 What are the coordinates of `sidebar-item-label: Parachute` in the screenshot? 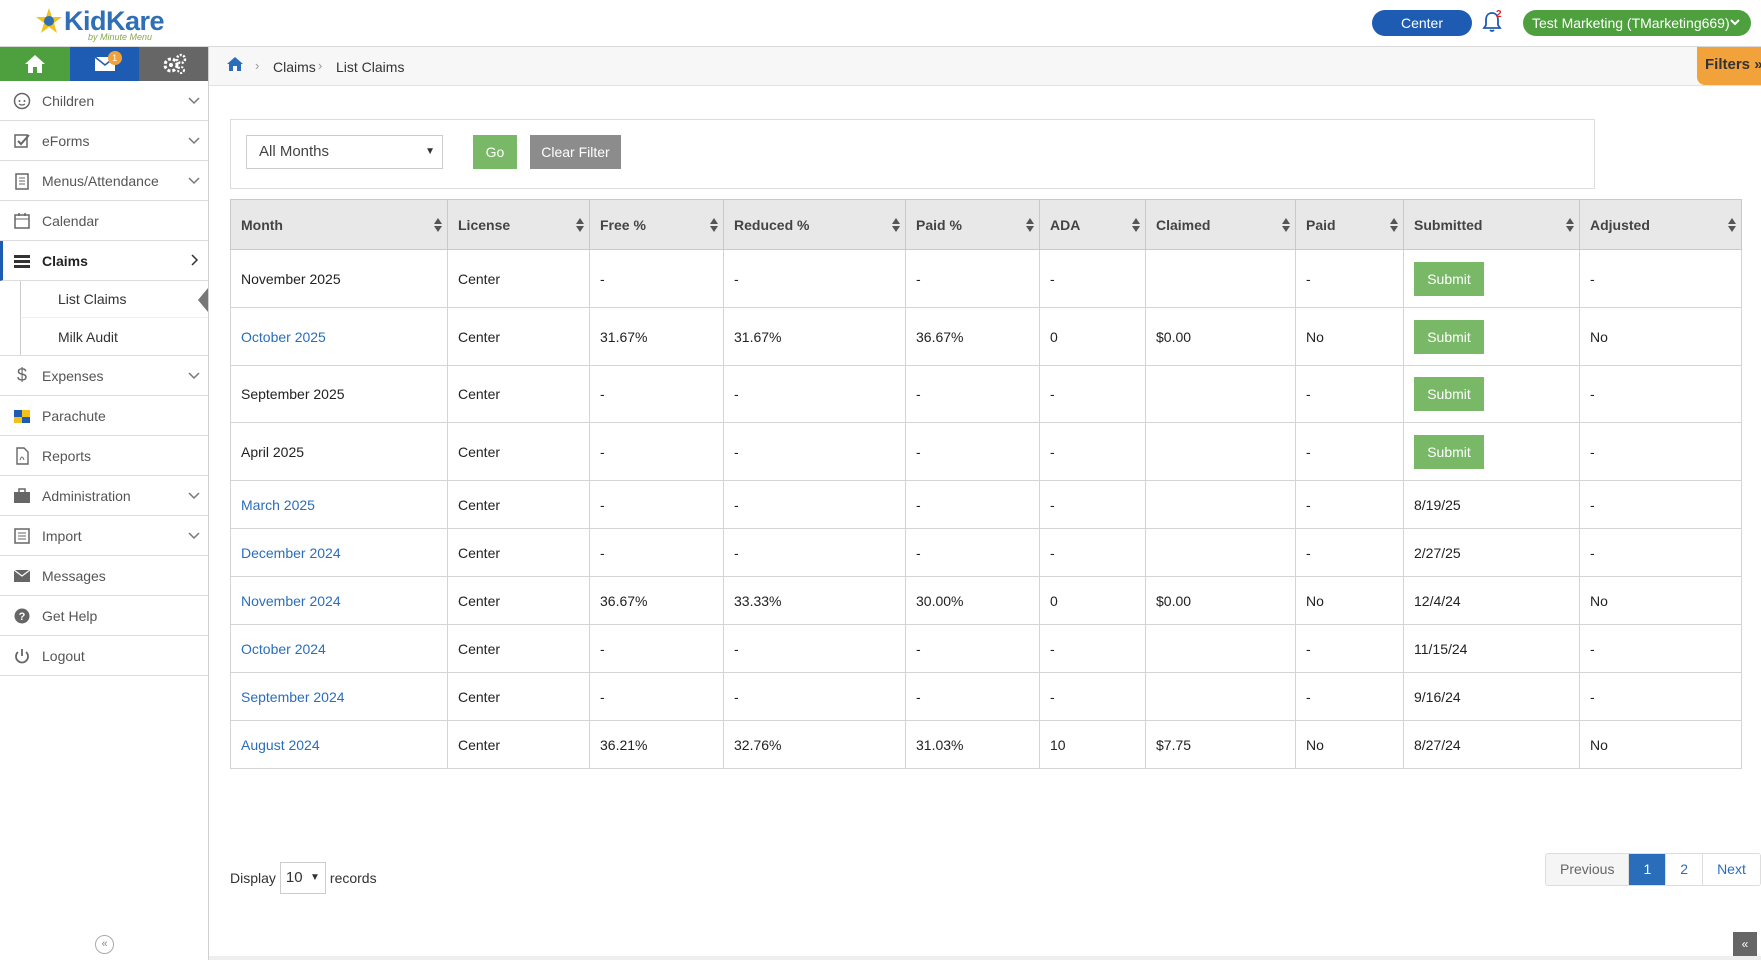 It's located at (74, 415).